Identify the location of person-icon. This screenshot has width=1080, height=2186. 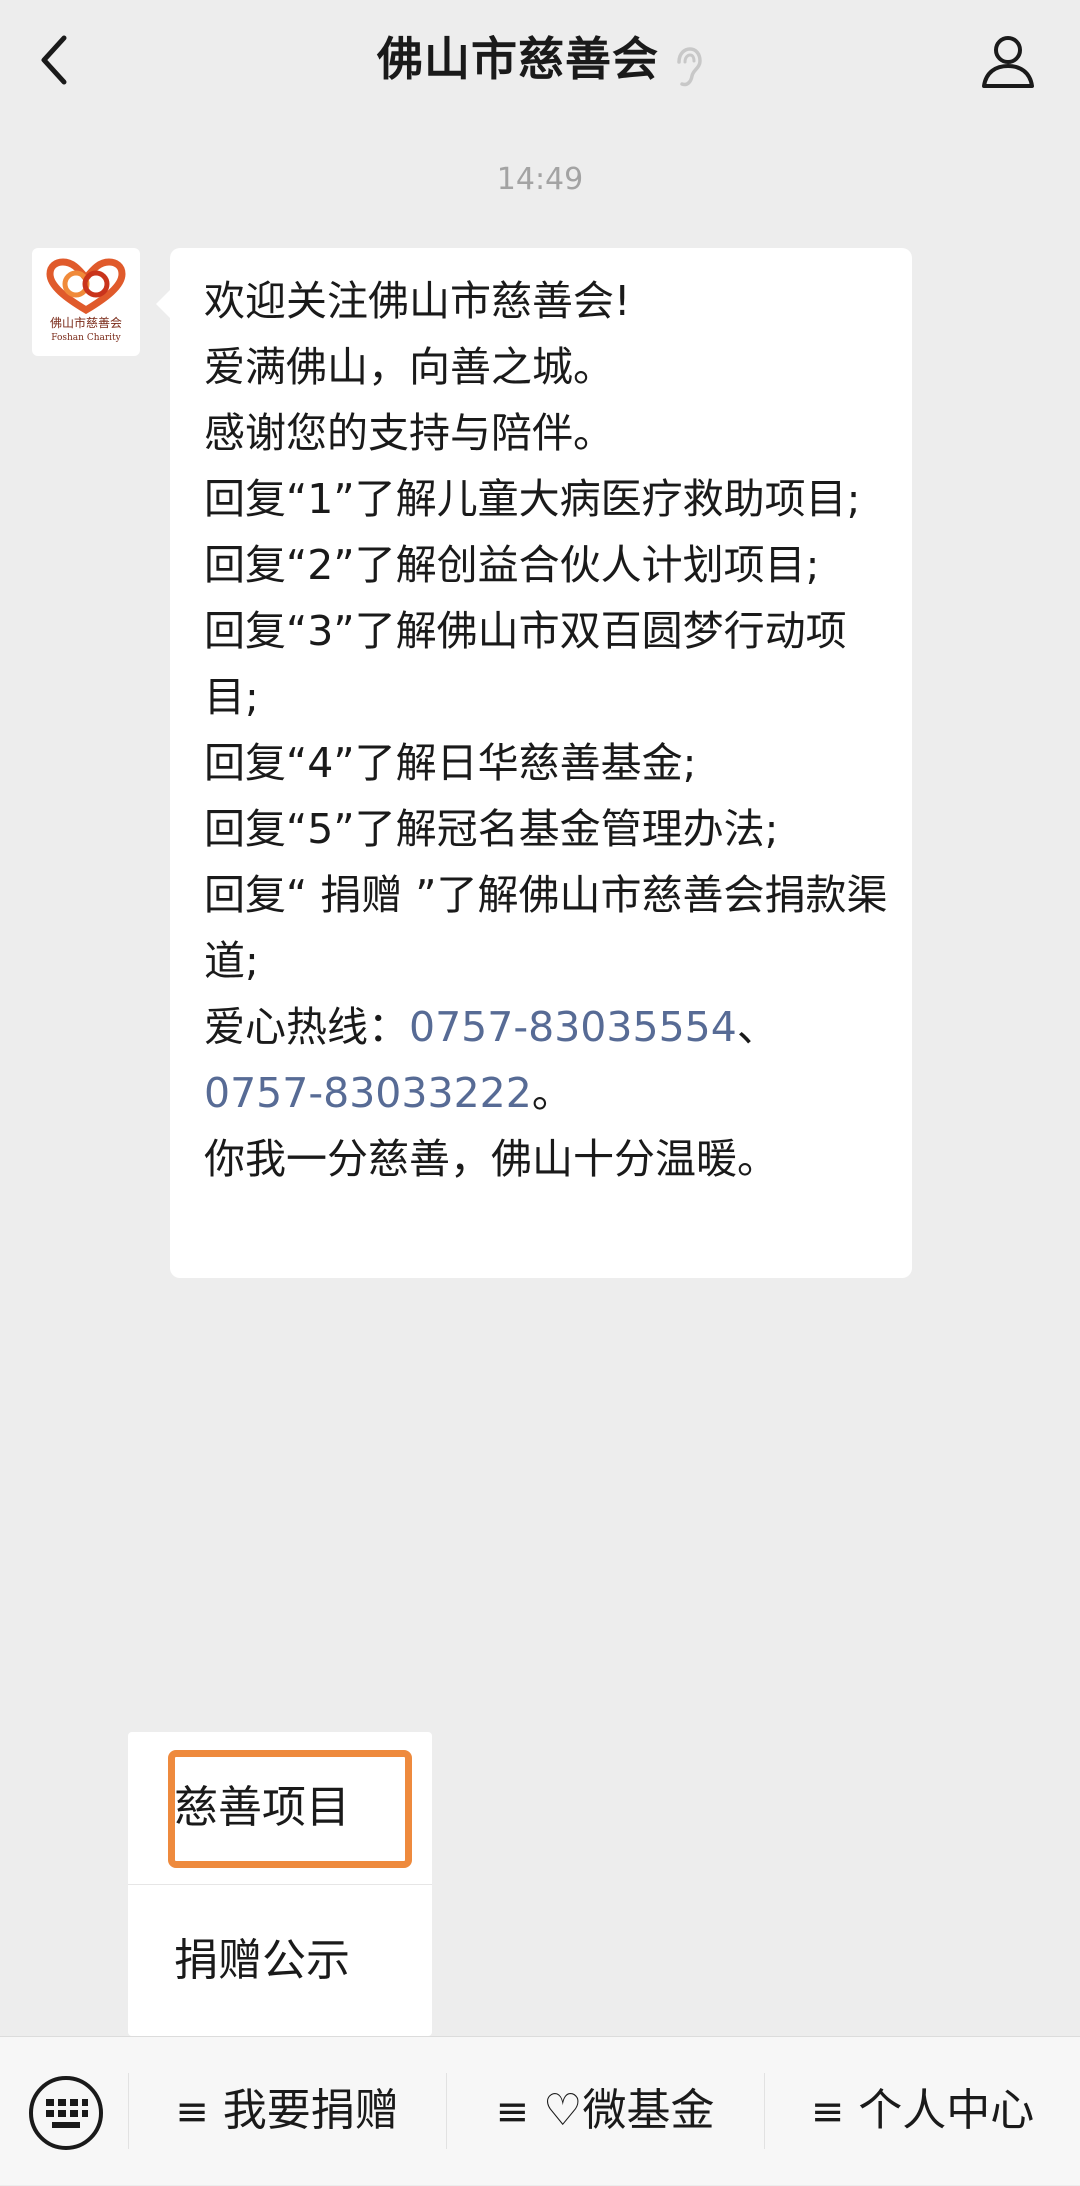
(1008, 62).